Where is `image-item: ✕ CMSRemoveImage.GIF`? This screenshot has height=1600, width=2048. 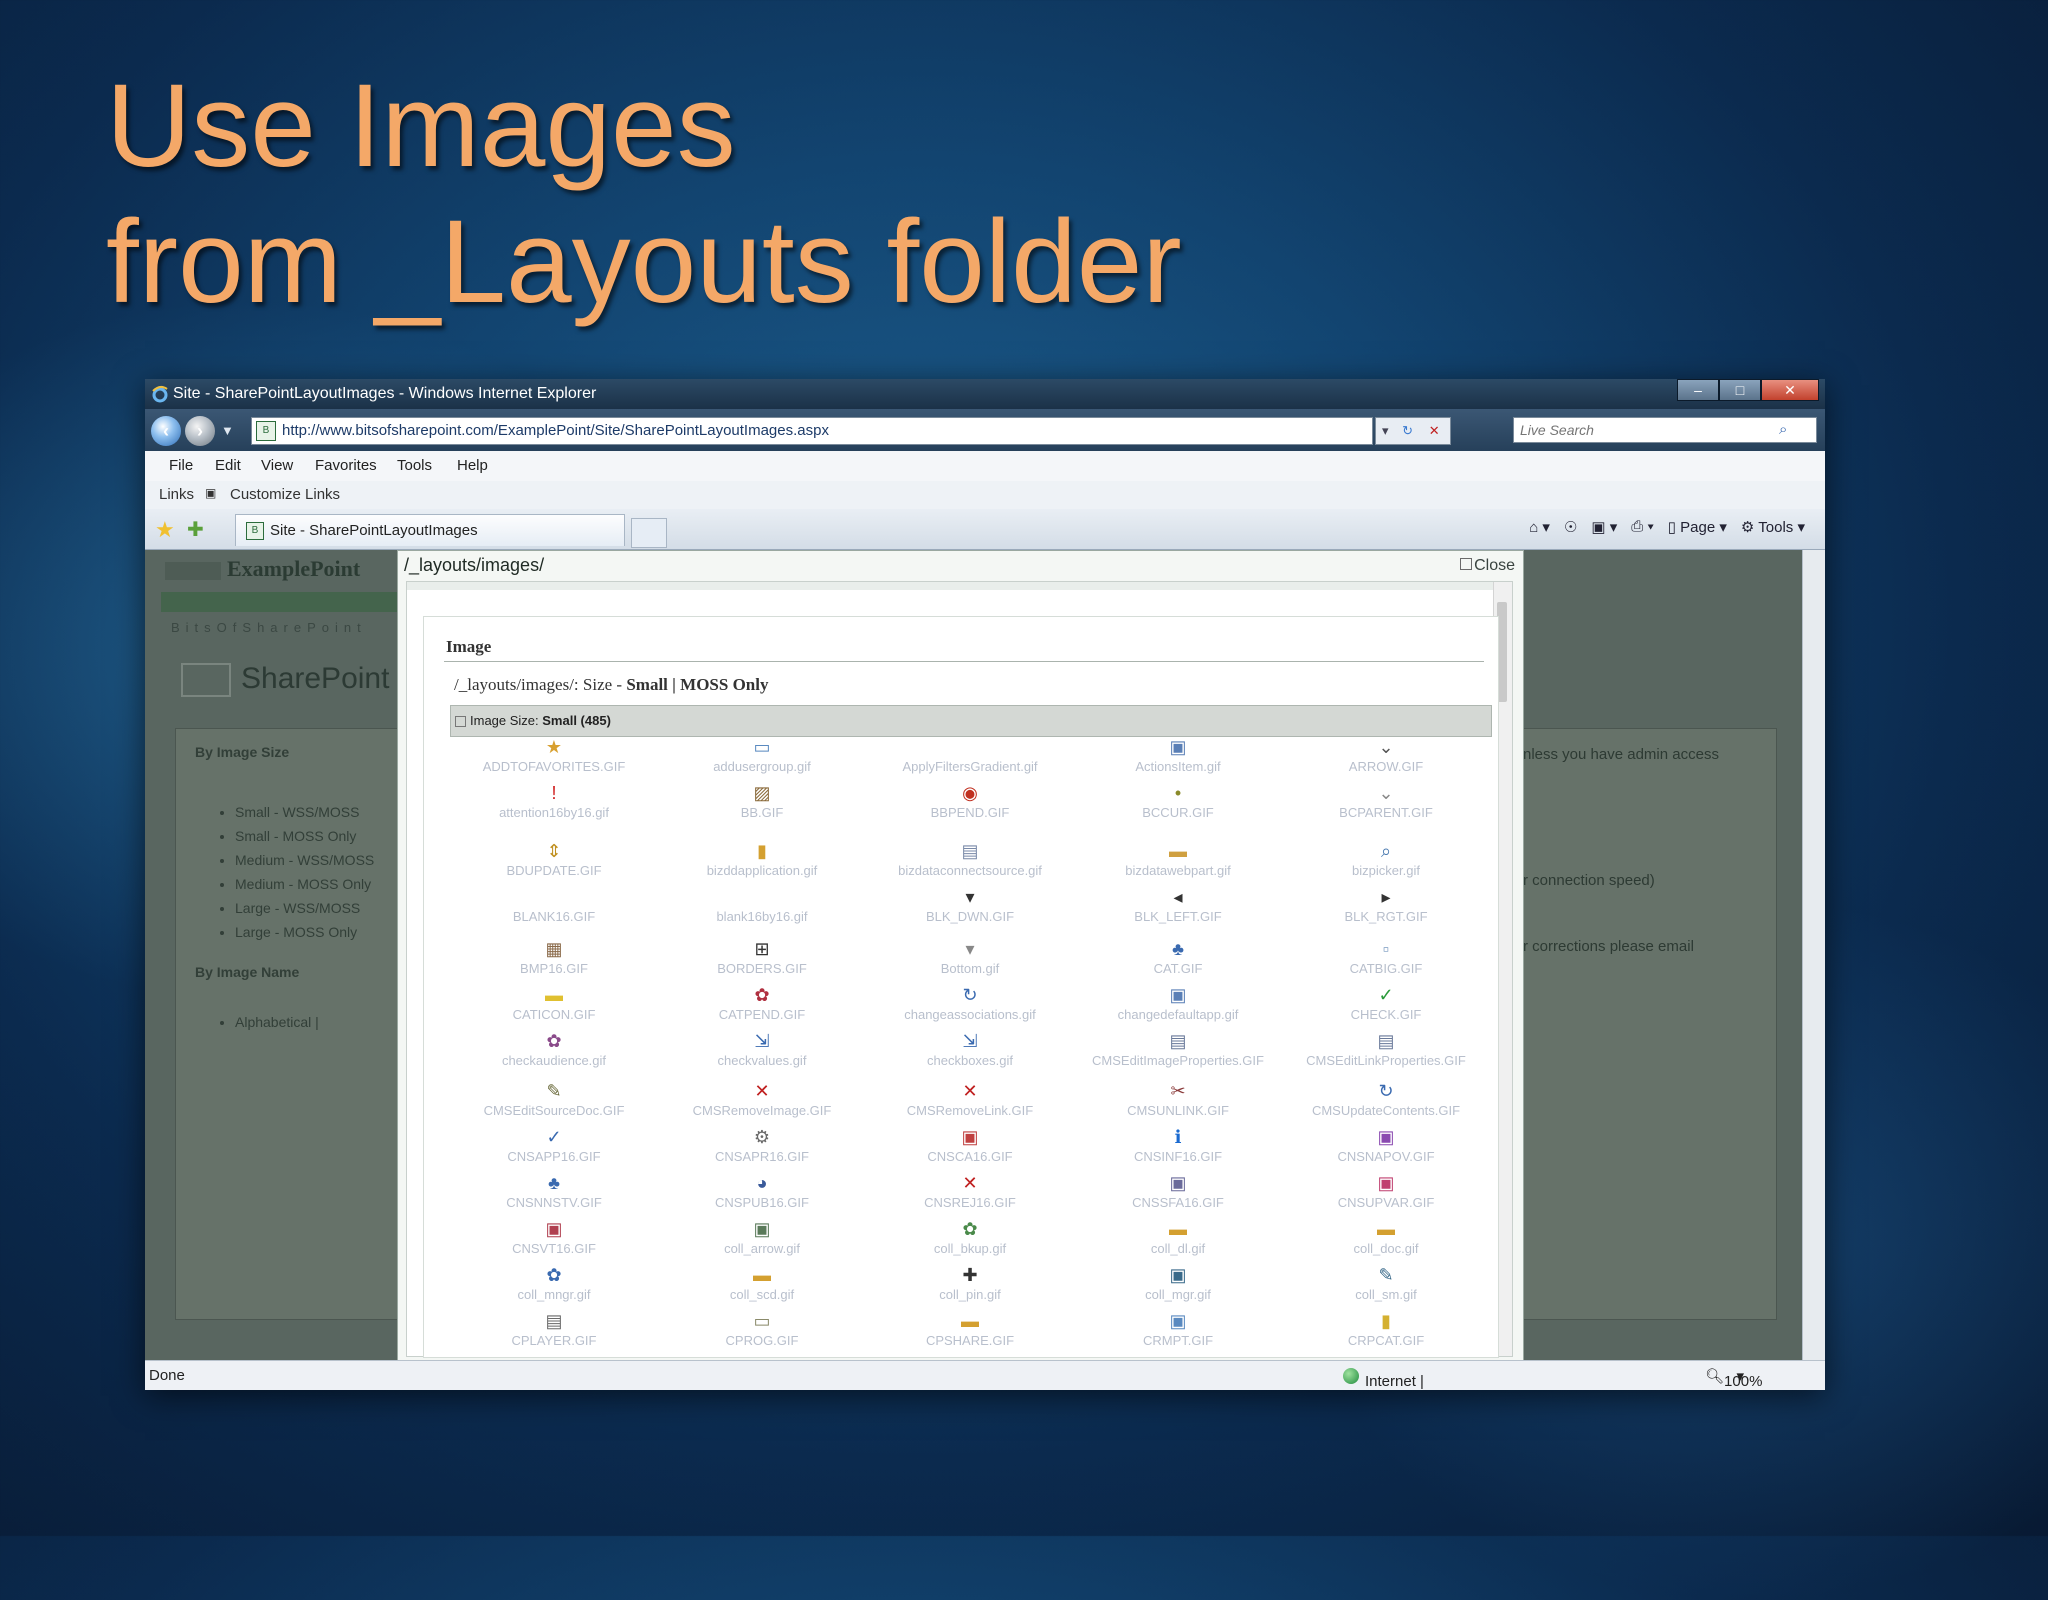
image-item: ✕ CMSRemoveImage.GIF is located at coordinates (762, 1099).